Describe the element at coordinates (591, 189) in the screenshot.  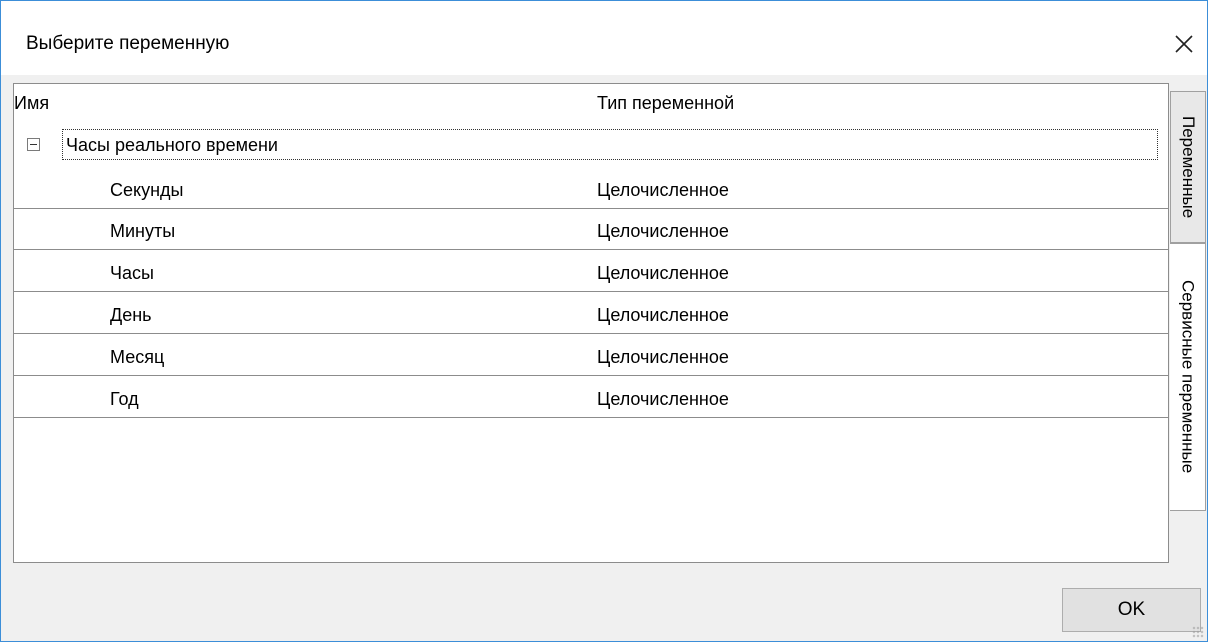
I see `table-row: Секунды Целочисленное` at that location.